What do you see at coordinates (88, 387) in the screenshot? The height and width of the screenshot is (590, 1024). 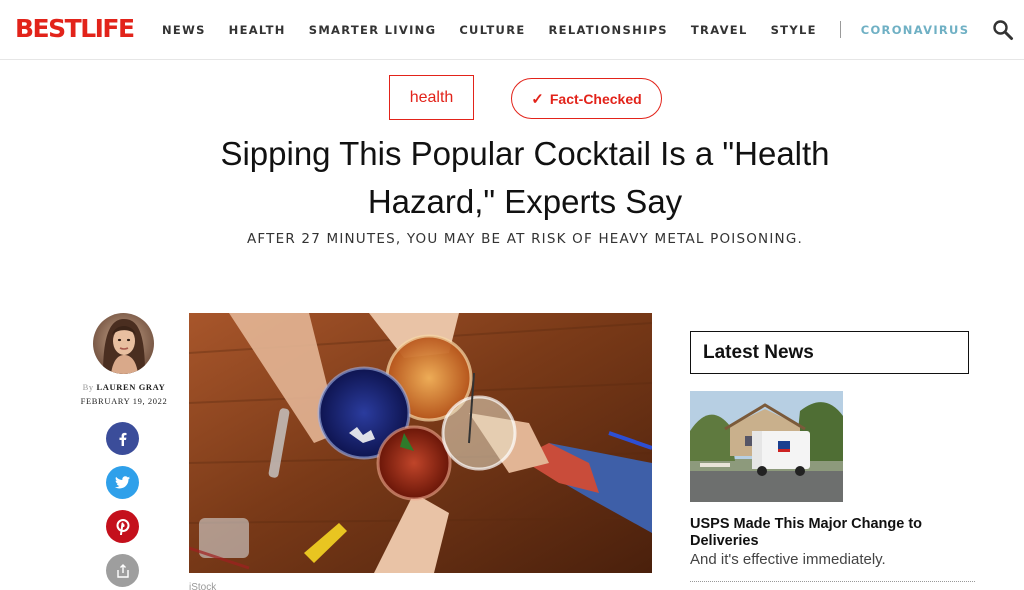 I see `byline-prefix: By` at bounding box center [88, 387].